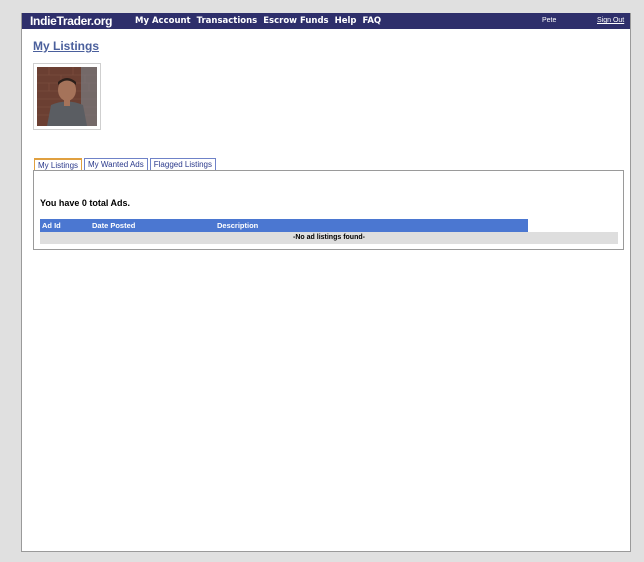 This screenshot has width=644, height=562. I want to click on user-name-link: Pete, so click(549, 20).